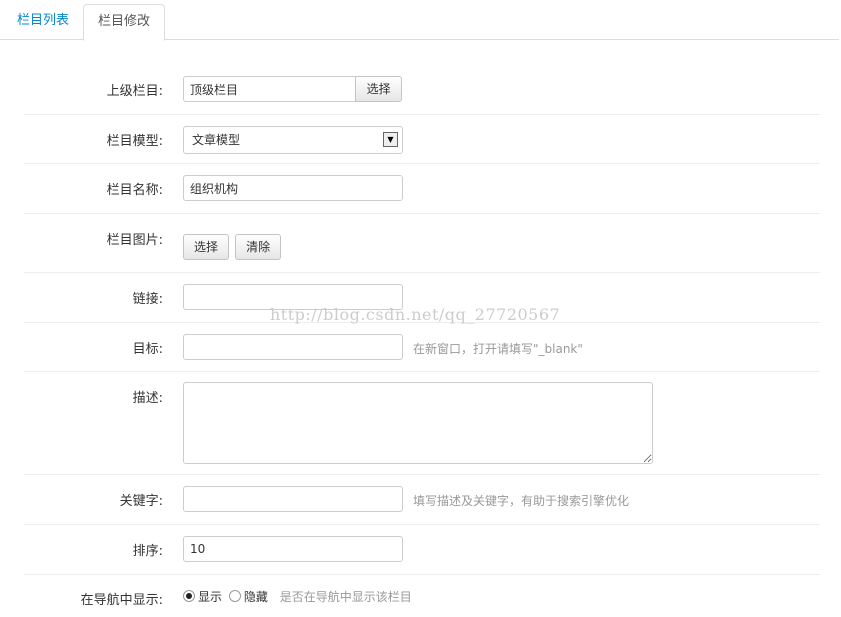  What do you see at coordinates (379, 89) in the screenshot?
I see `parent-column-select-button: 选择` at bounding box center [379, 89].